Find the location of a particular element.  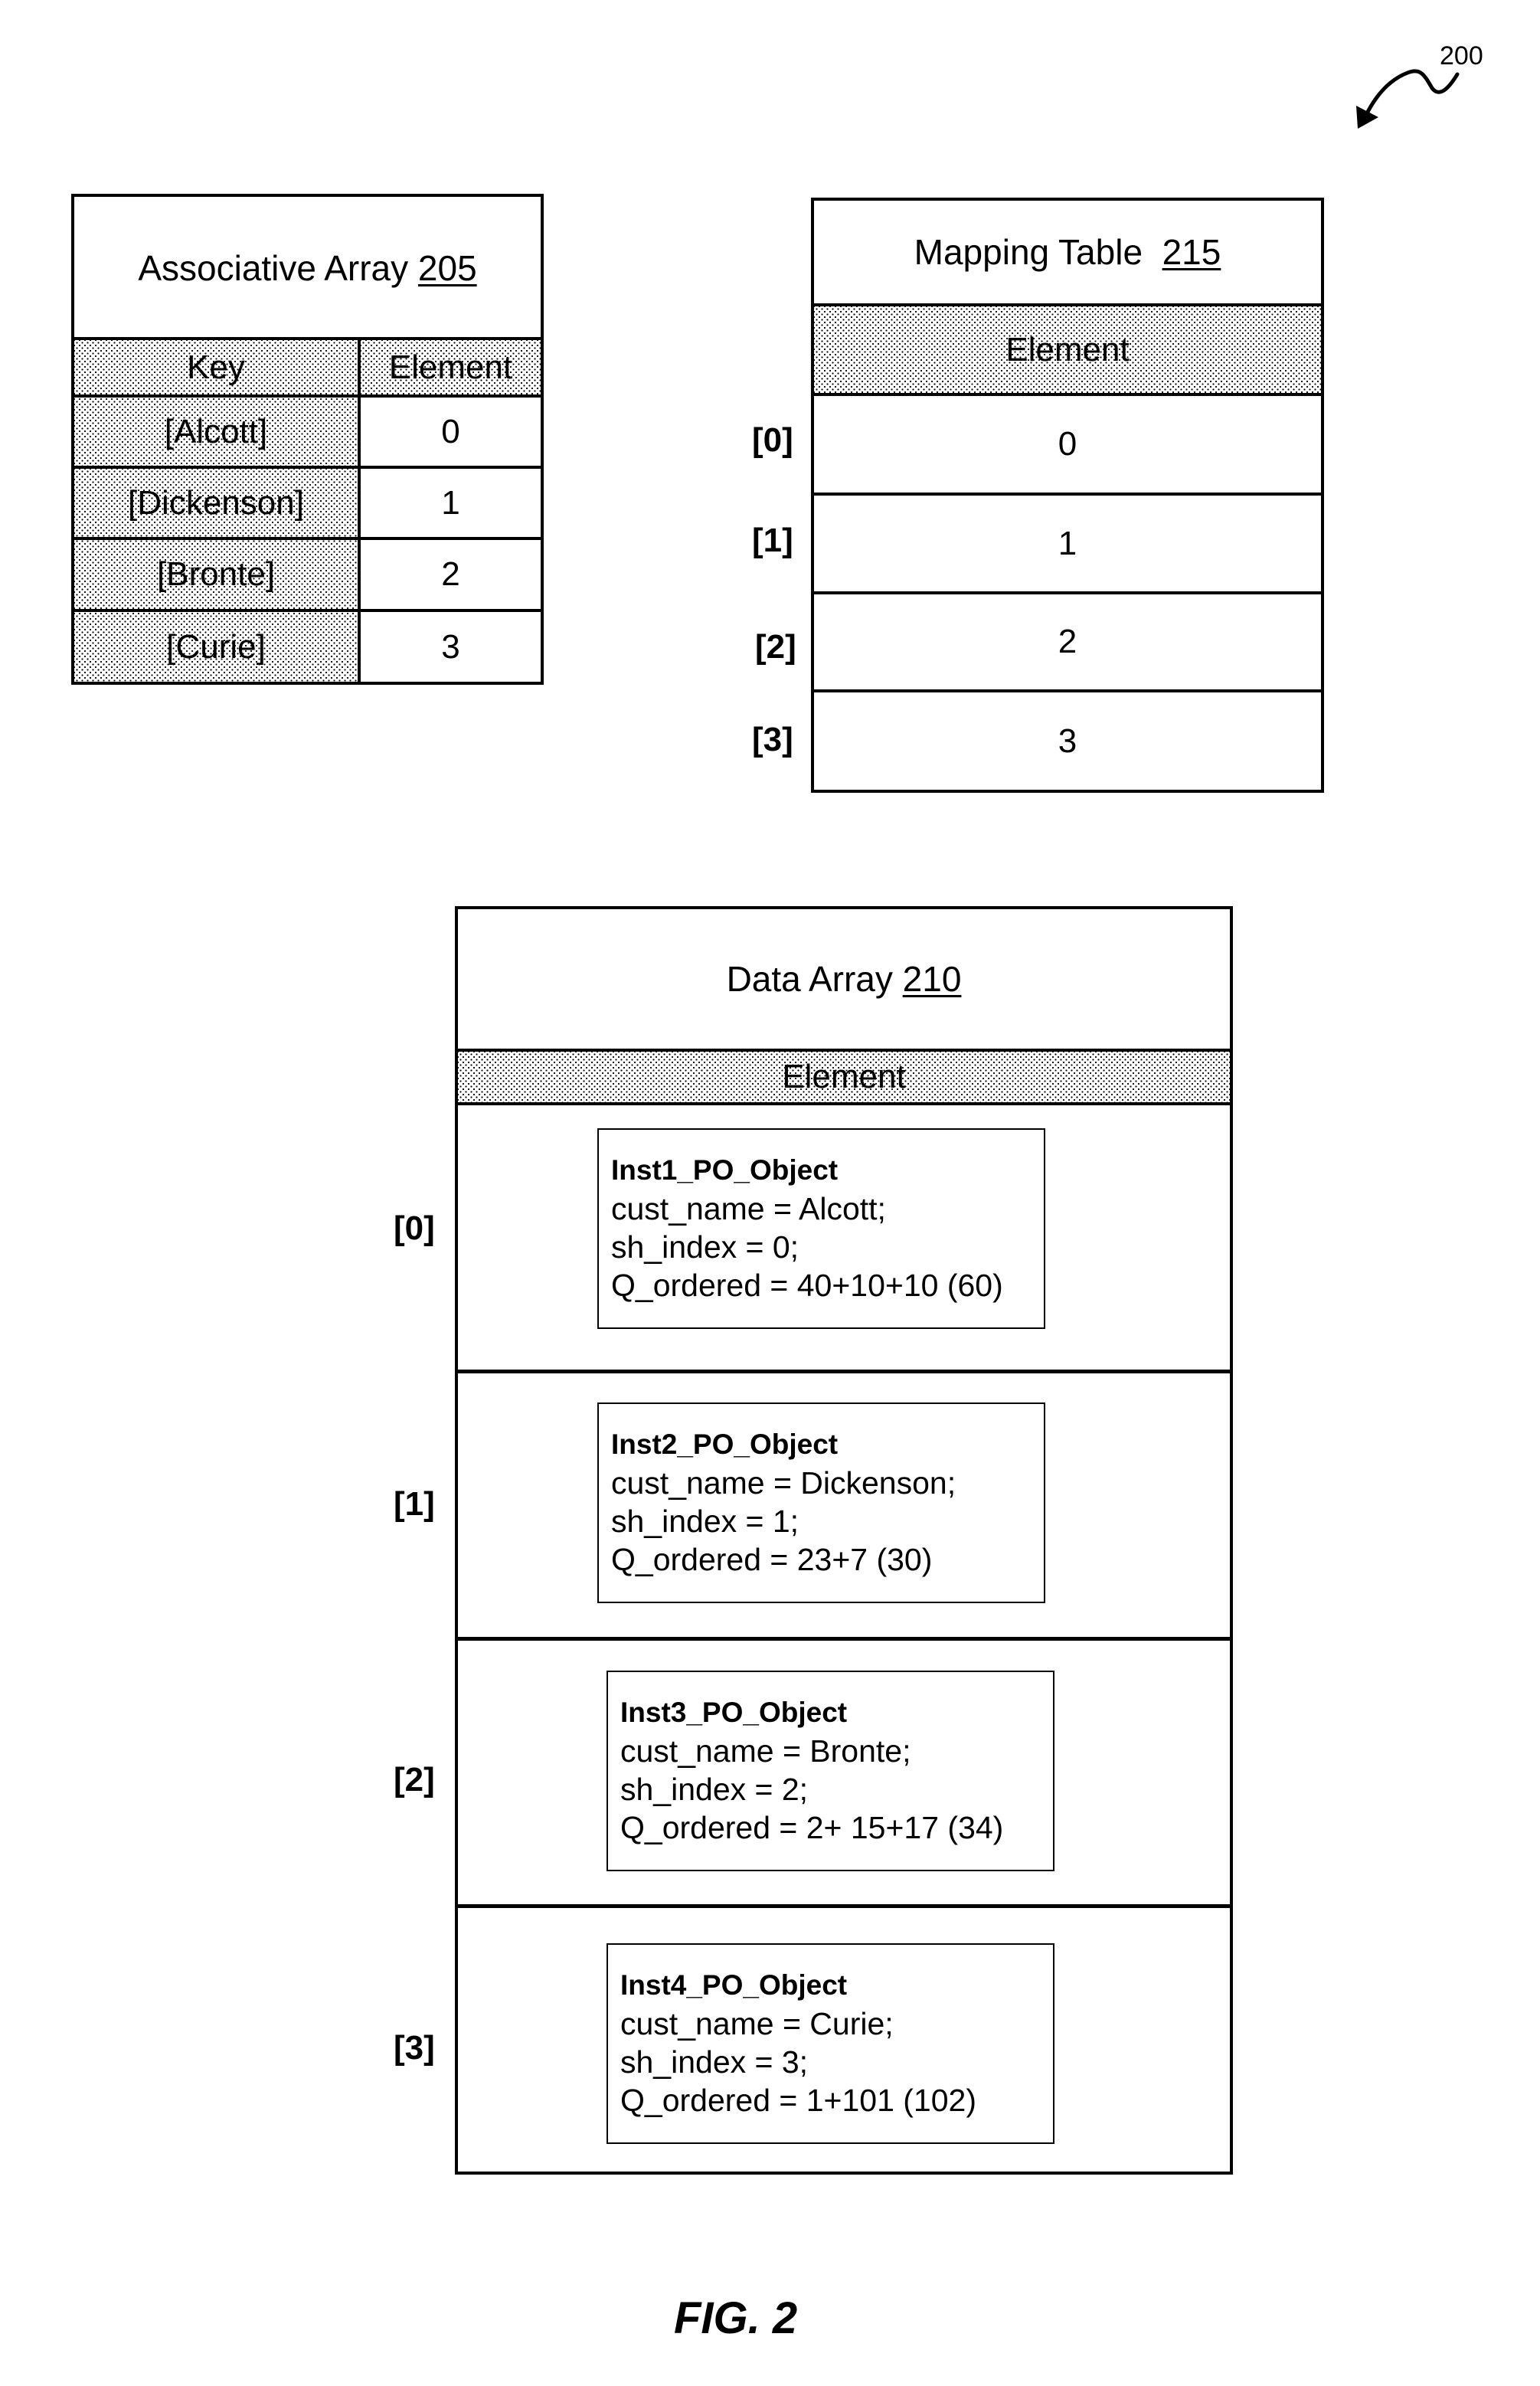

data-array-title-text: Data Array is located at coordinates (809, 979).